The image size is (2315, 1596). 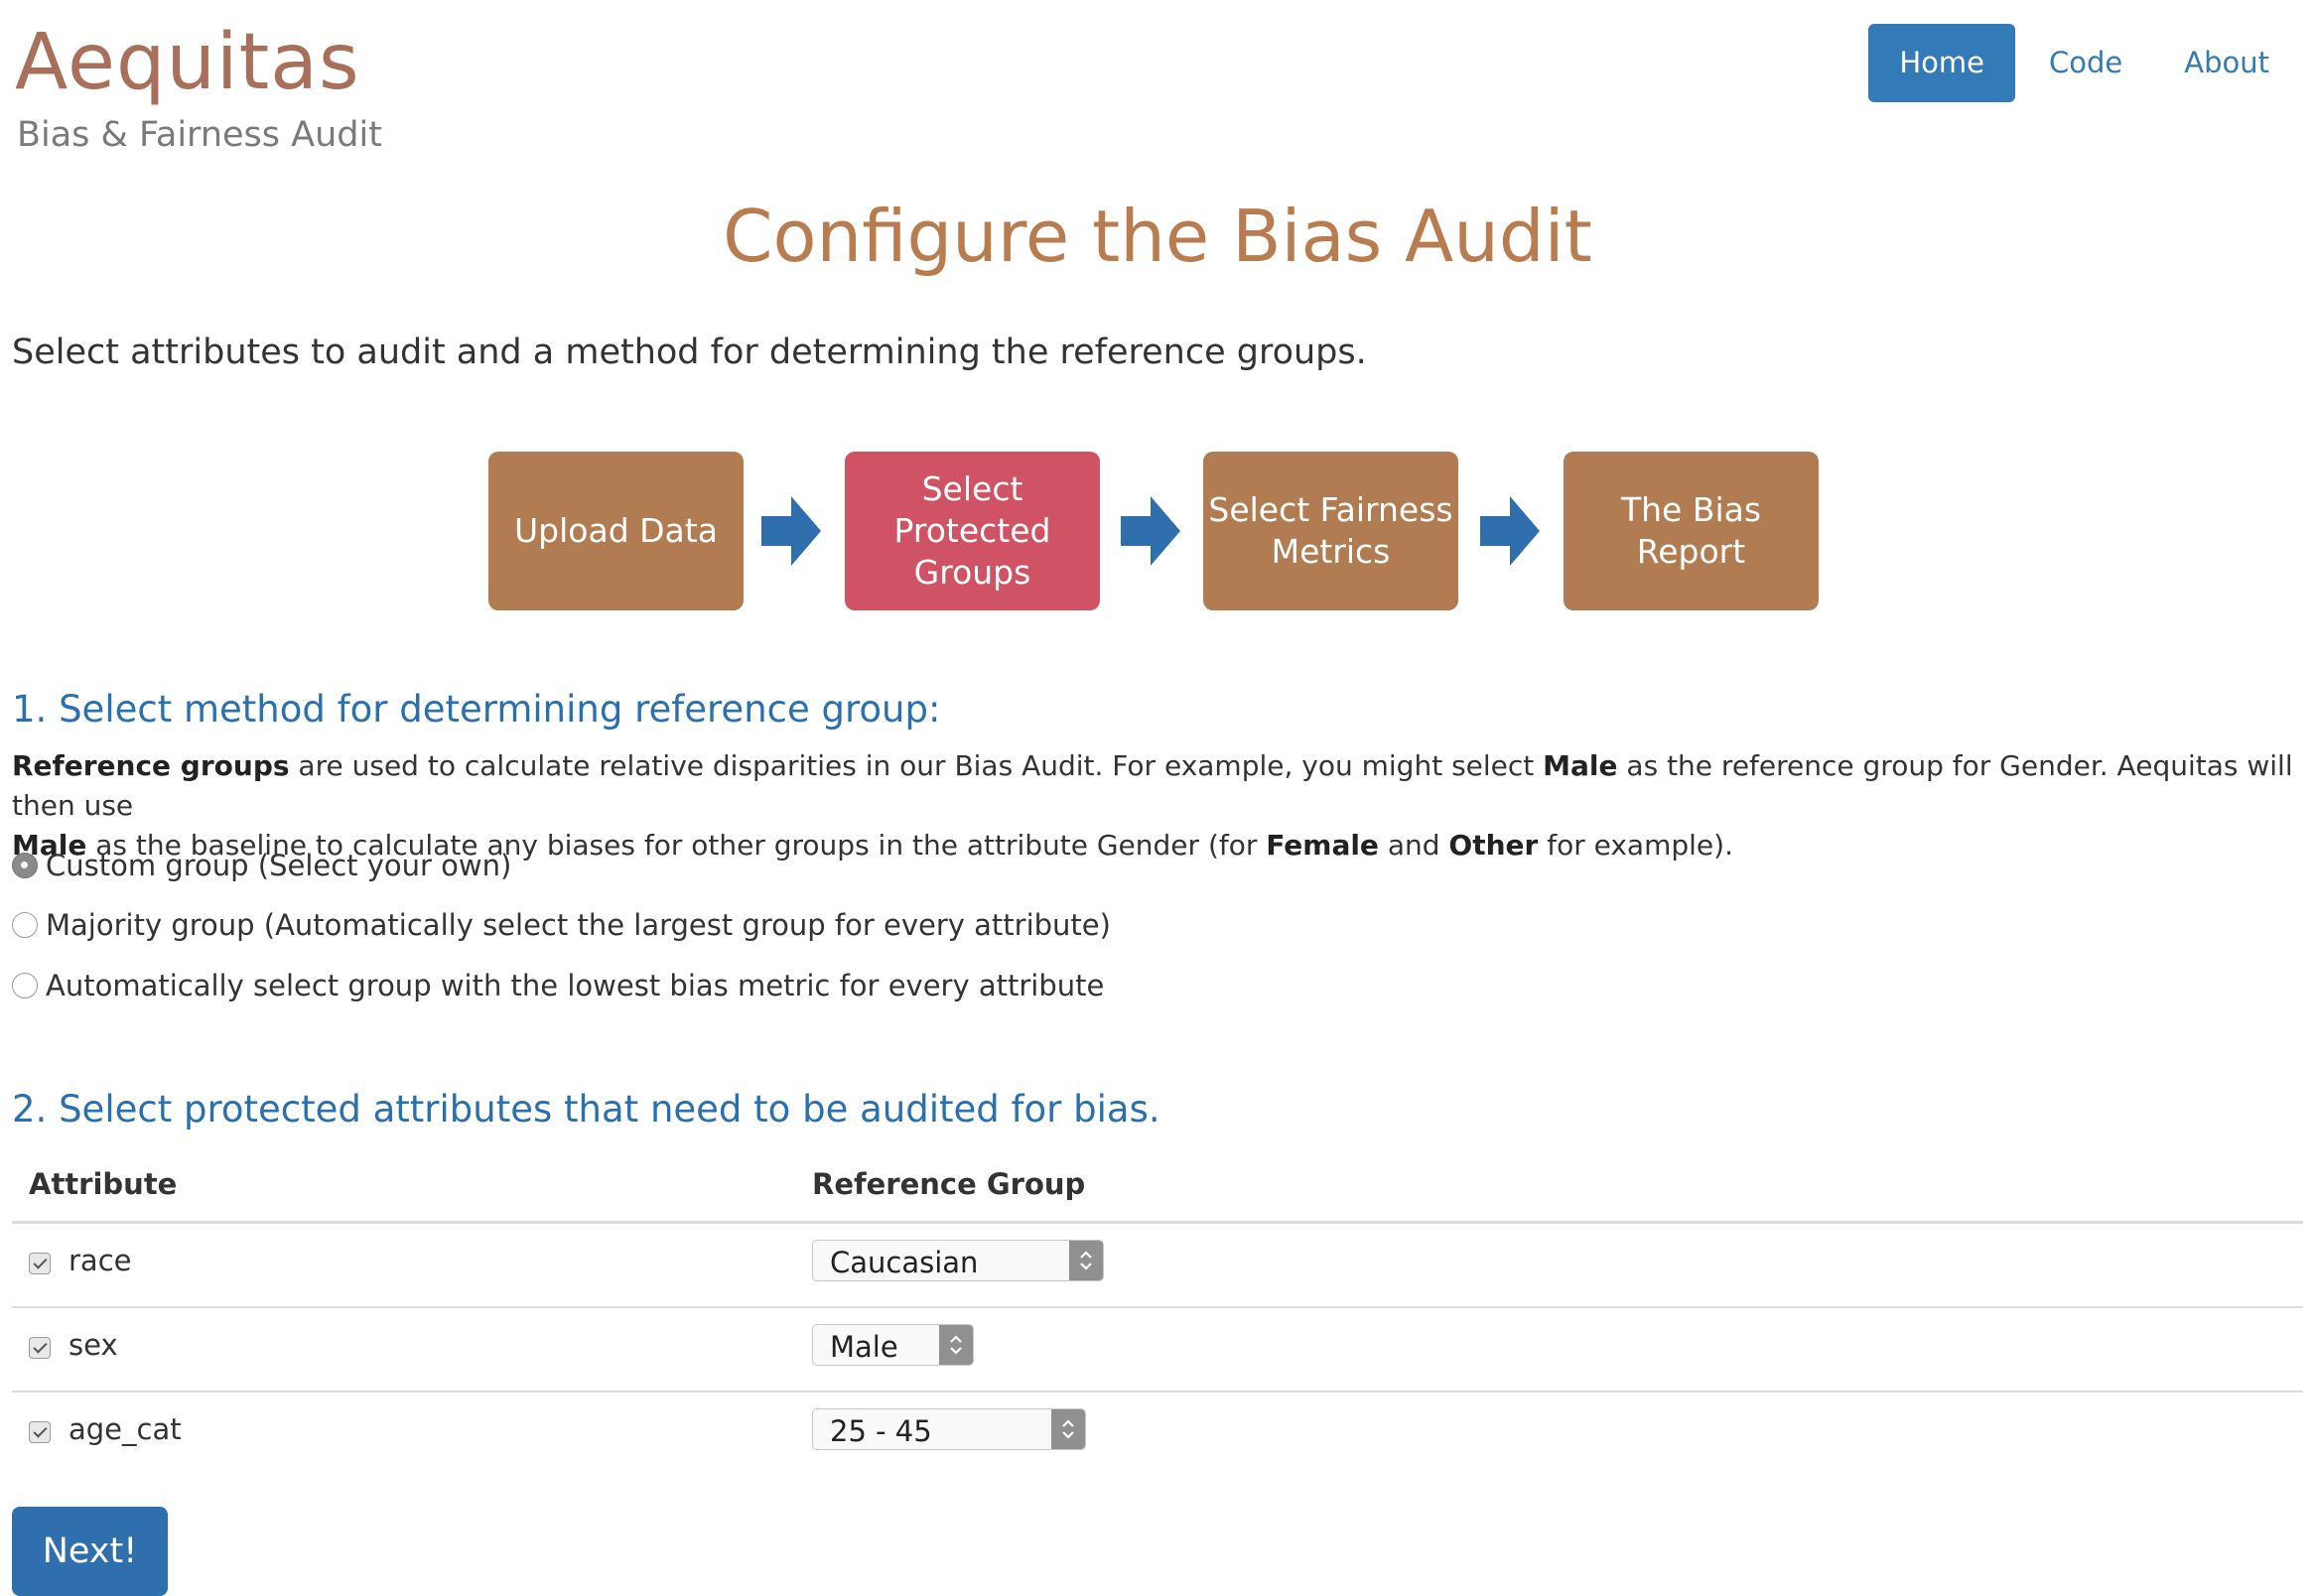 What do you see at coordinates (25, 865) in the screenshot?
I see `radio-button-checked` at bounding box center [25, 865].